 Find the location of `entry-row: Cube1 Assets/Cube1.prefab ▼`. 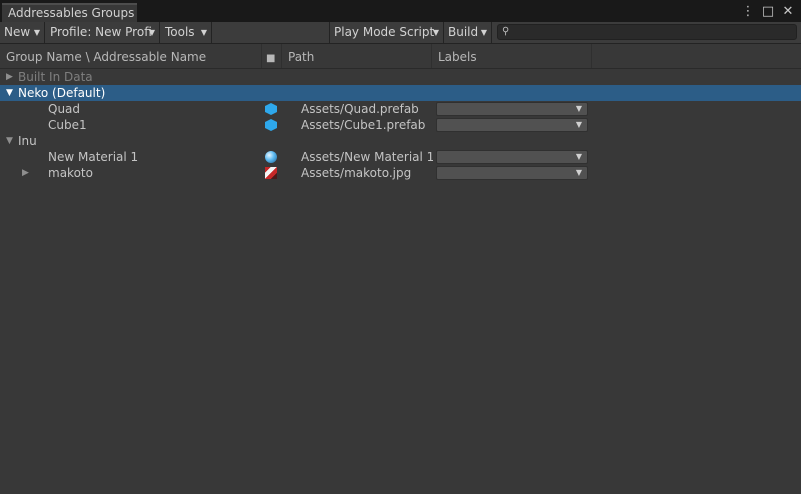

entry-row: Cube1 Assets/Cube1.prefab ▼ is located at coordinates (400, 125).